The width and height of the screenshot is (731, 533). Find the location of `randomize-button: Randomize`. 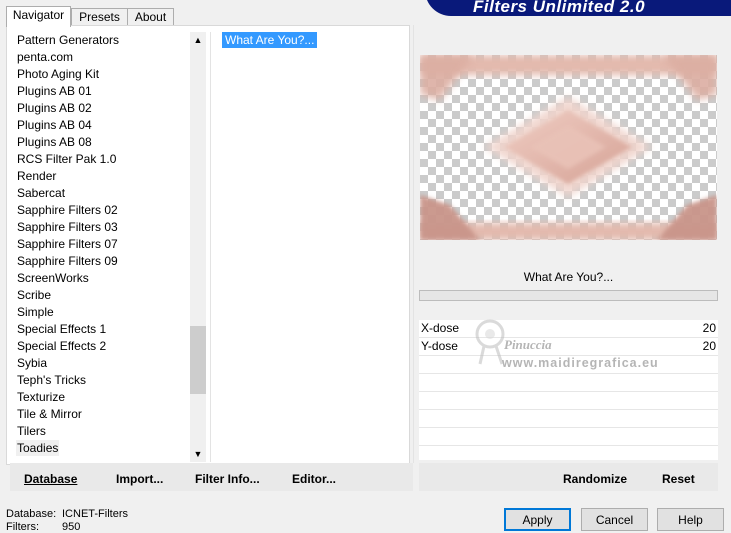

randomize-button: Randomize is located at coordinates (595, 477).